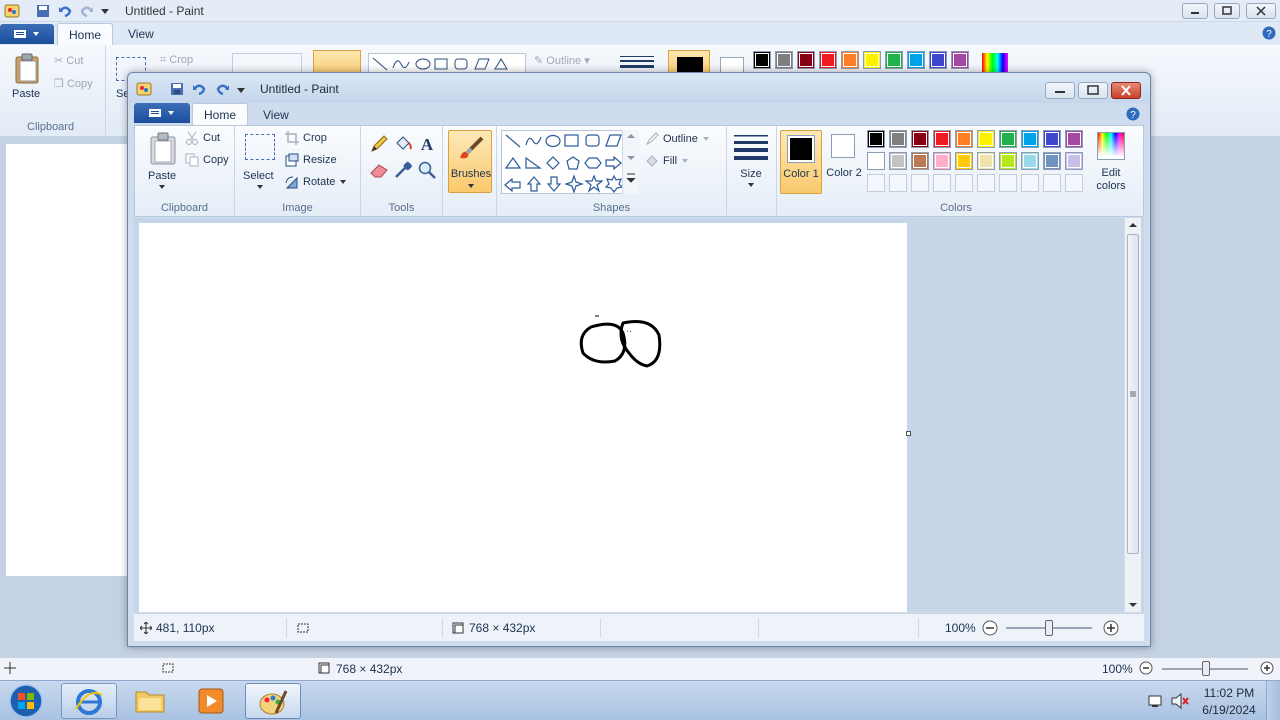 The height and width of the screenshot is (720, 1280). What do you see at coordinates (1229, 693) in the screenshot?
I see `clock-time: 11:02 PM` at bounding box center [1229, 693].